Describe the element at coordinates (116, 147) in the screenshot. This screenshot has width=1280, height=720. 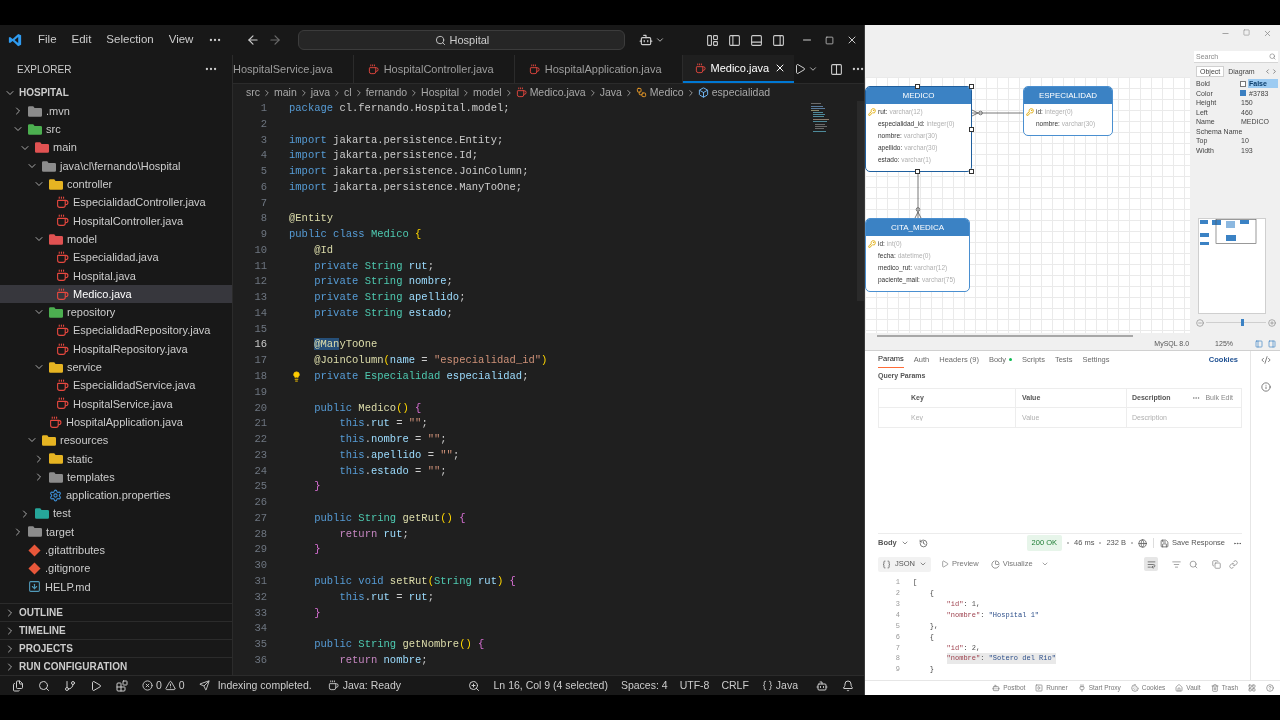
I see `tree-item: main` at that location.